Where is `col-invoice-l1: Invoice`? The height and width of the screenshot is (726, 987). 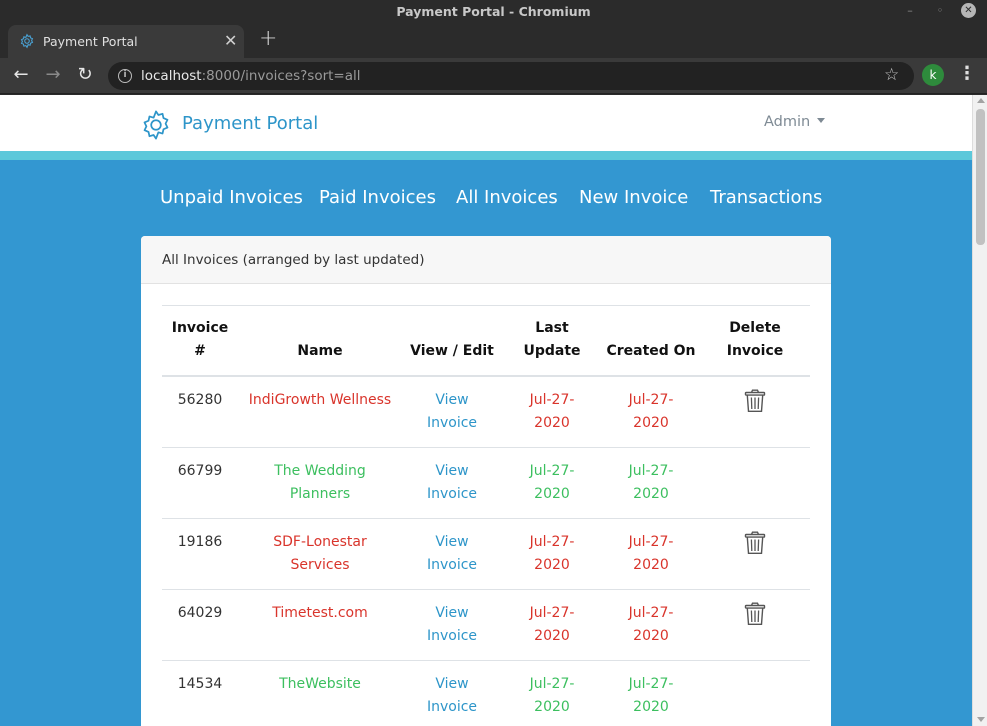 col-invoice-l1: Invoice is located at coordinates (200, 328).